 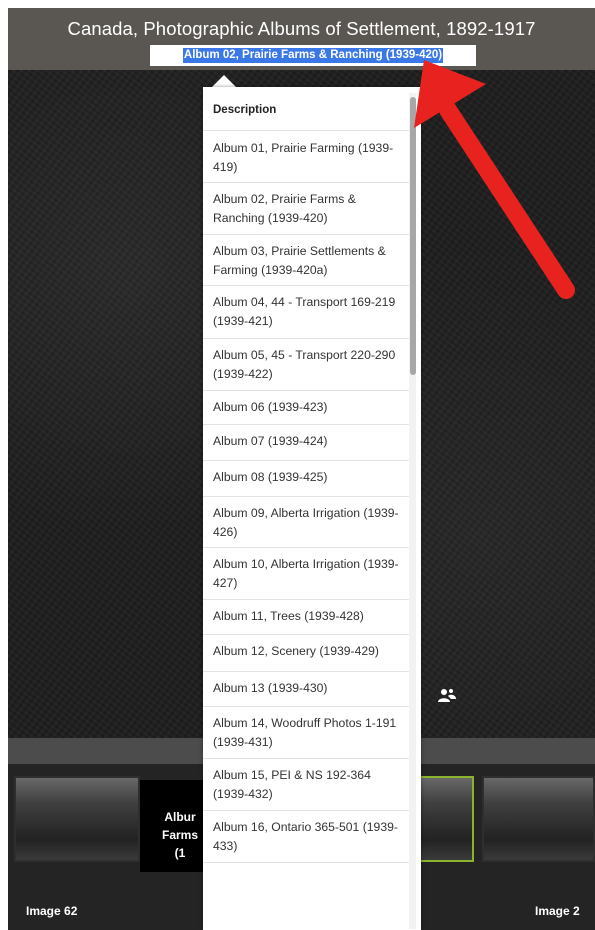 I want to click on thumbnail-label-right: Image 2, so click(x=557, y=911).